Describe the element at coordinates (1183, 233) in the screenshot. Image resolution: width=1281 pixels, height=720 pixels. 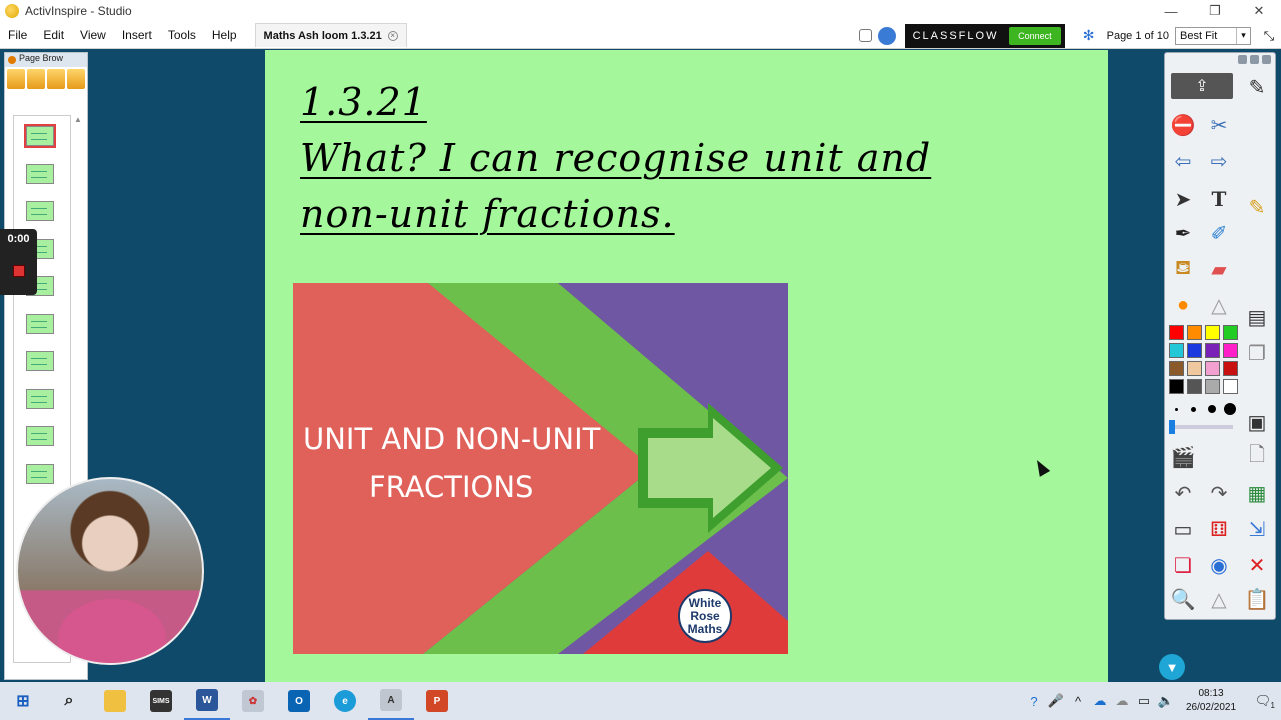
I see `pen-icon: ✒` at that location.